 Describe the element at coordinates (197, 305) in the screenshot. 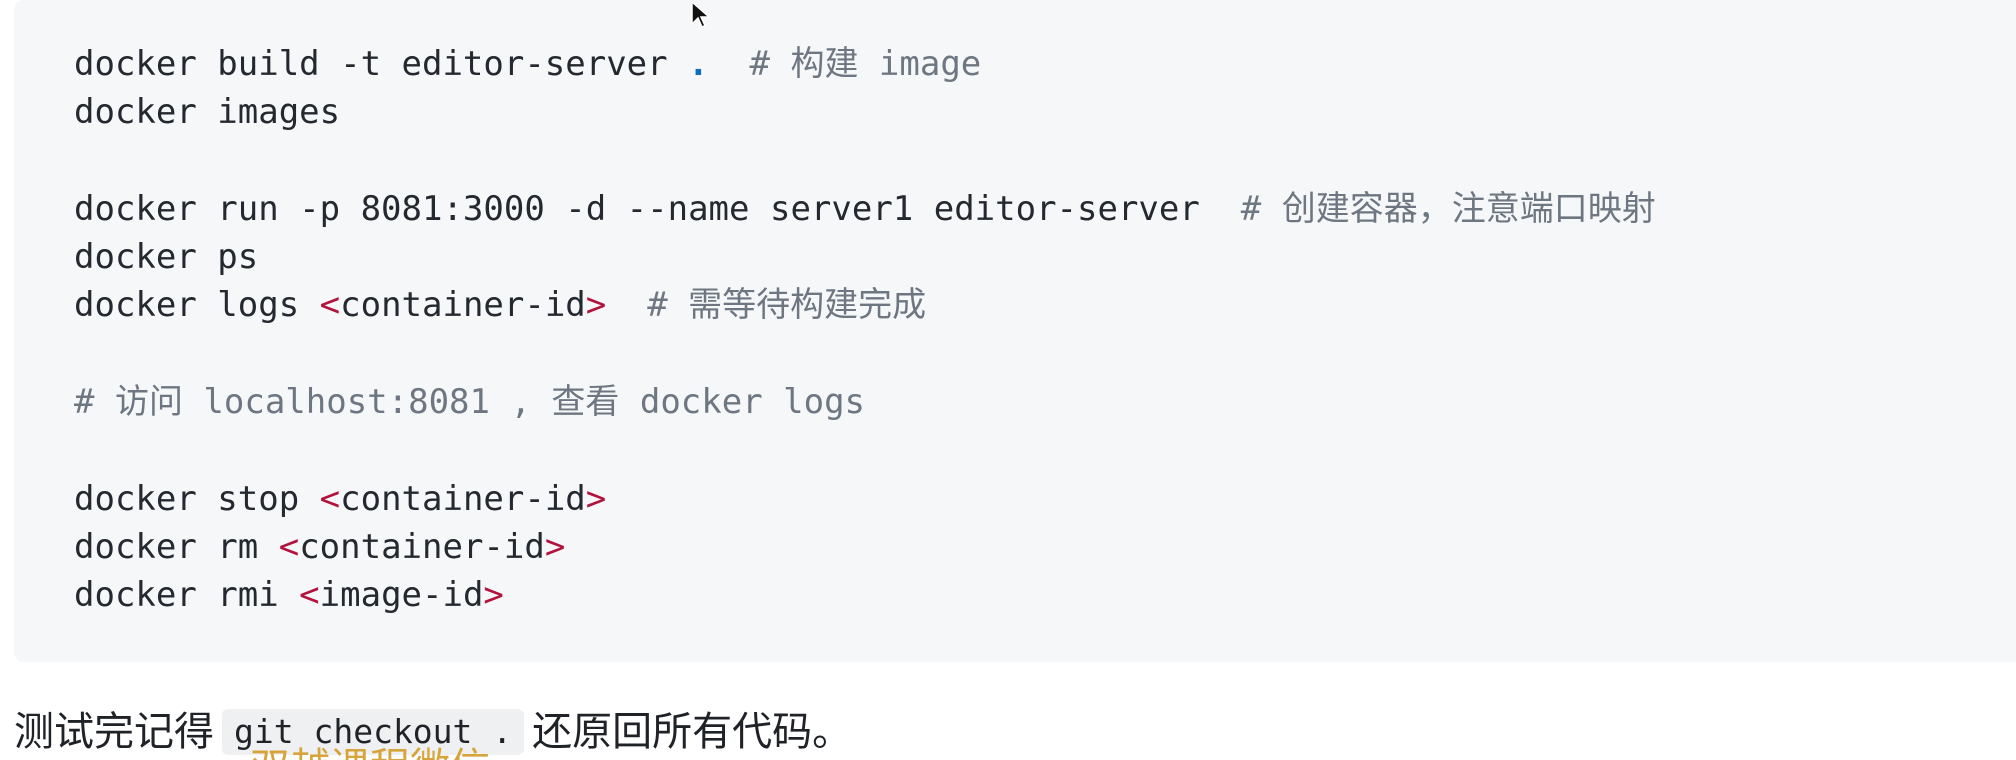

I see `code-command: docker logs` at that location.